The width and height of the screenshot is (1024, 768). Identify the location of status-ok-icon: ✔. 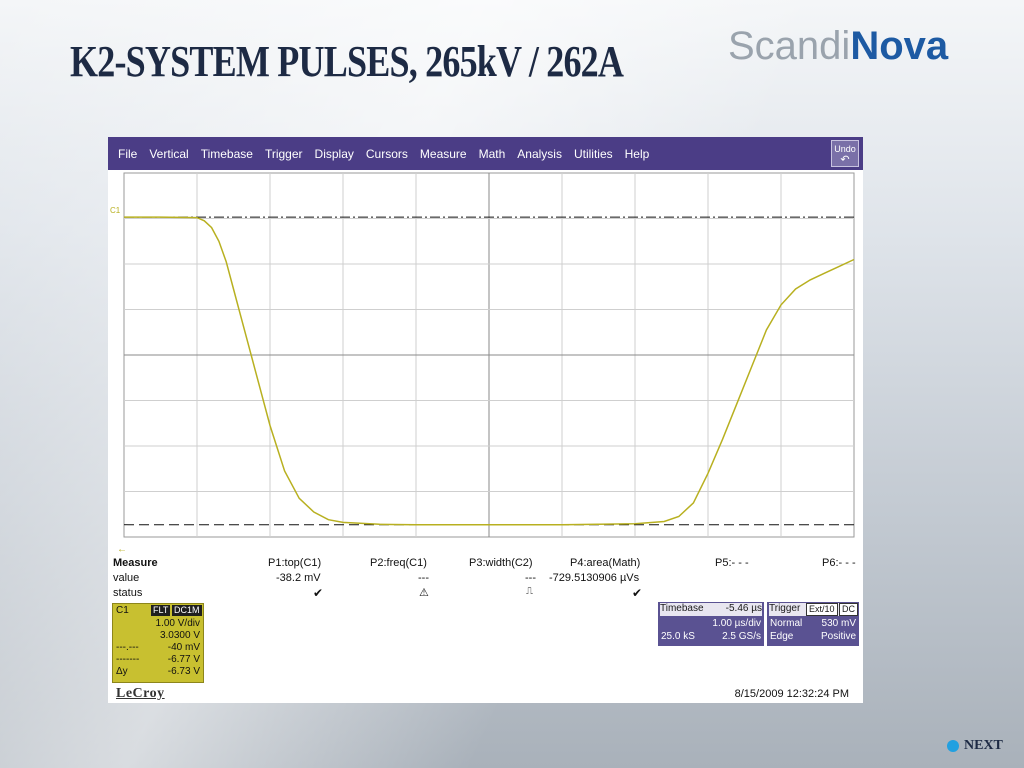
(318, 593).